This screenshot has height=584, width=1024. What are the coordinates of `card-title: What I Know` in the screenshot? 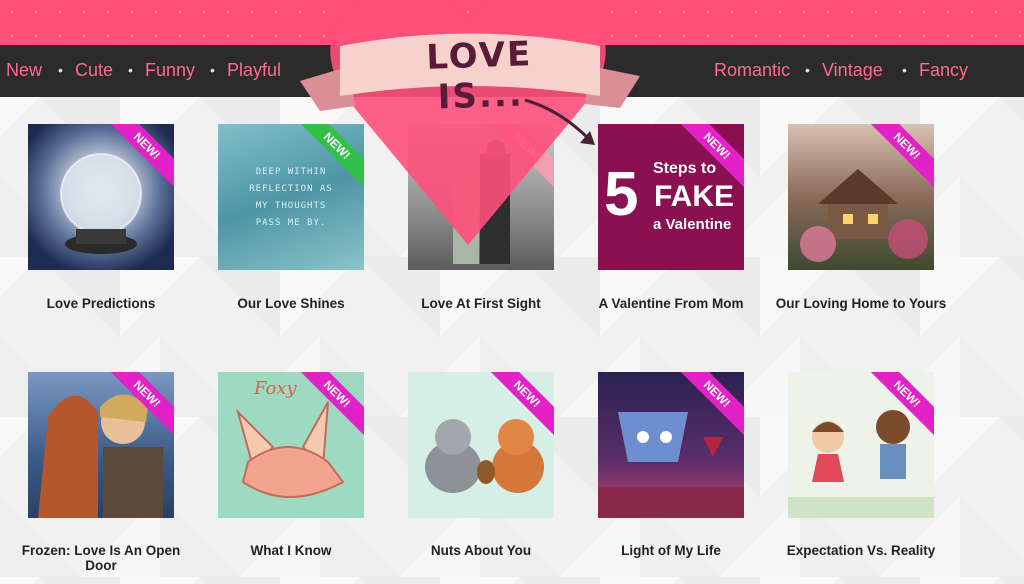 It's located at (291, 550).